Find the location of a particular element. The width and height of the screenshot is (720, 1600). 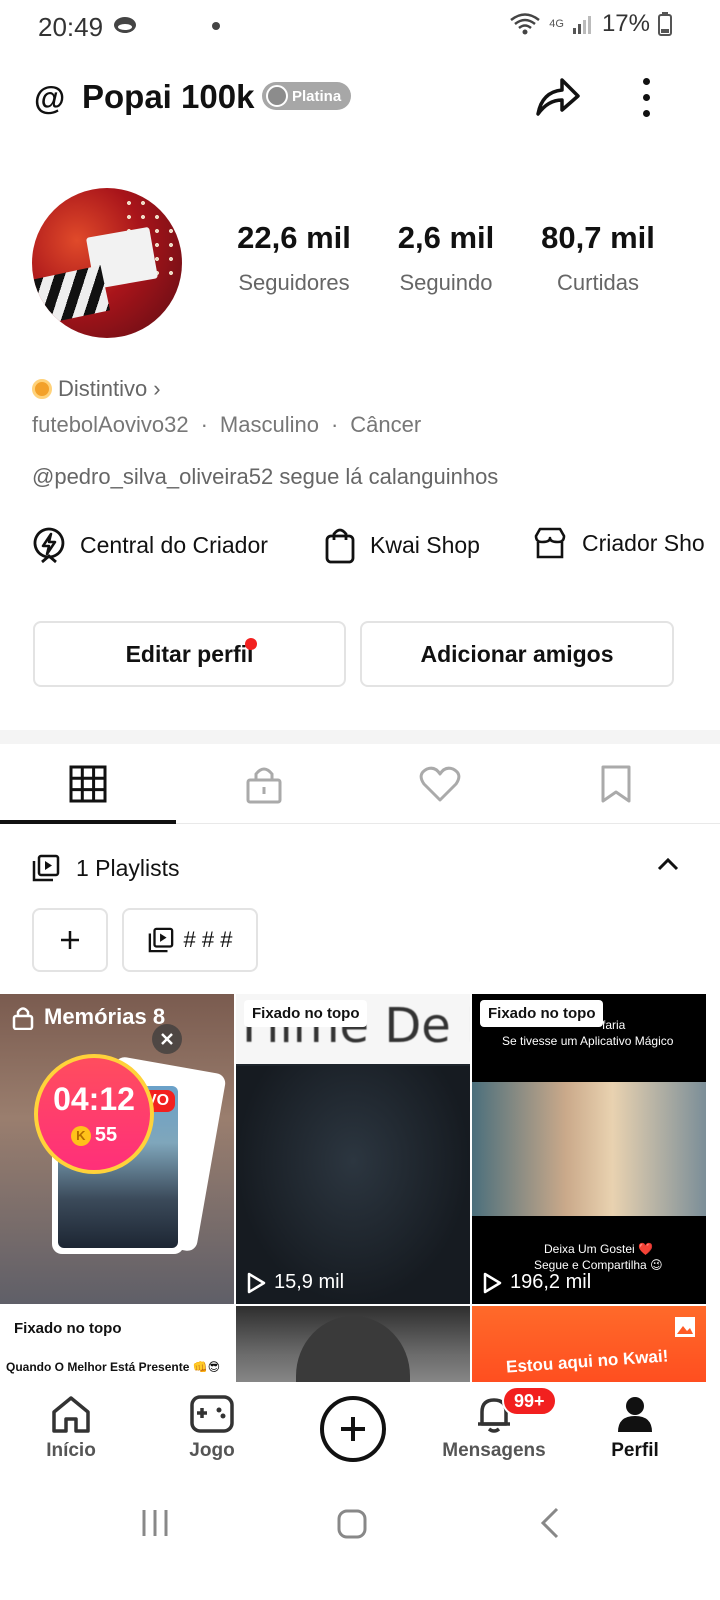

more-options-button is located at coordinates (646, 97).